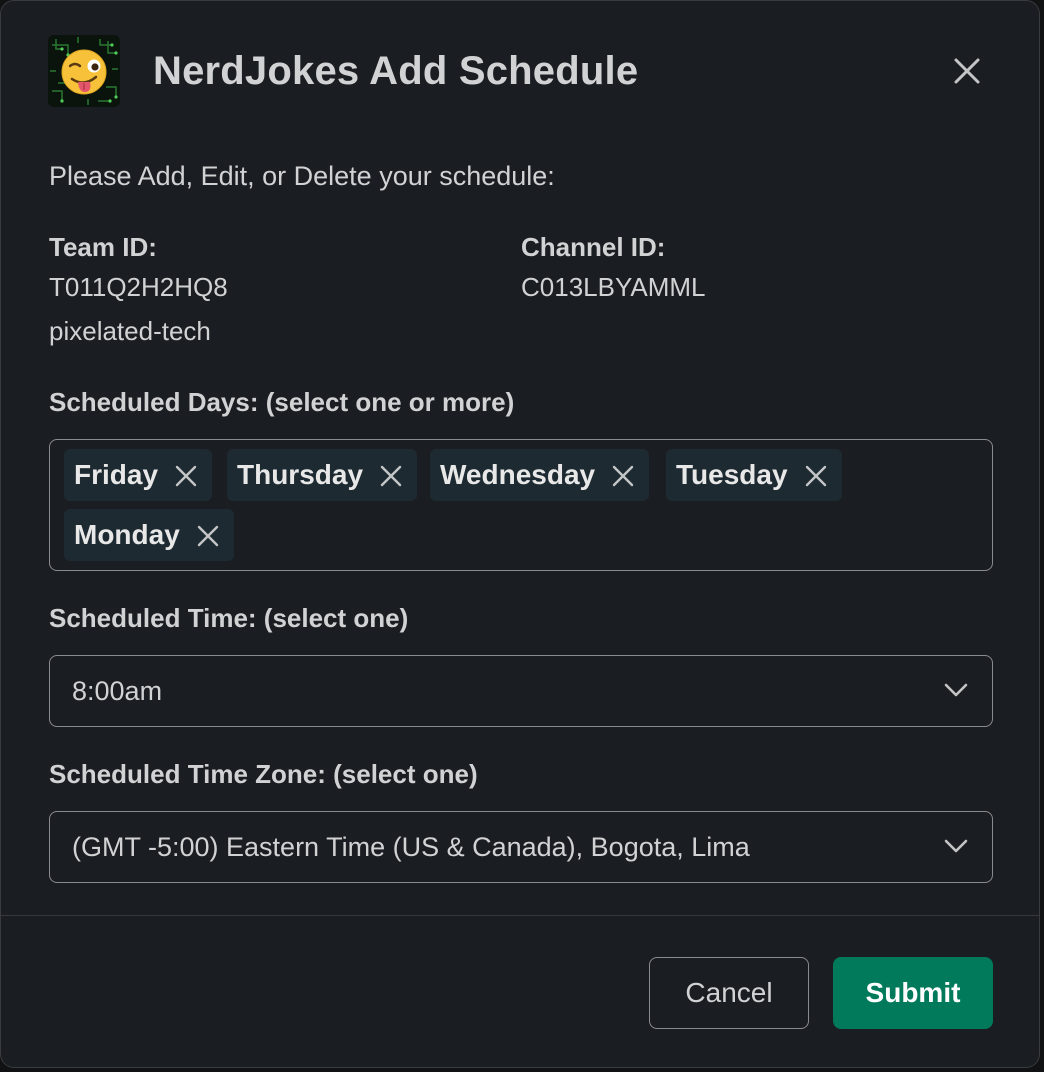 This screenshot has height=1072, width=1044. I want to click on scheduled-time-value: 8:00am, so click(117, 690).